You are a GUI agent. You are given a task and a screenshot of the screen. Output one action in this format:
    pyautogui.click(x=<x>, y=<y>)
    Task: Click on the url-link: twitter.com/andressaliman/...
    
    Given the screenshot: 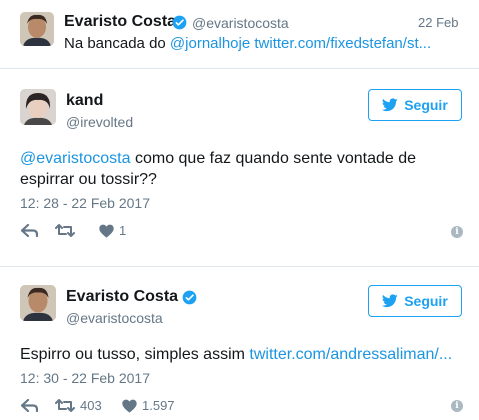 What is the action you would take?
    pyautogui.click(x=350, y=354)
    